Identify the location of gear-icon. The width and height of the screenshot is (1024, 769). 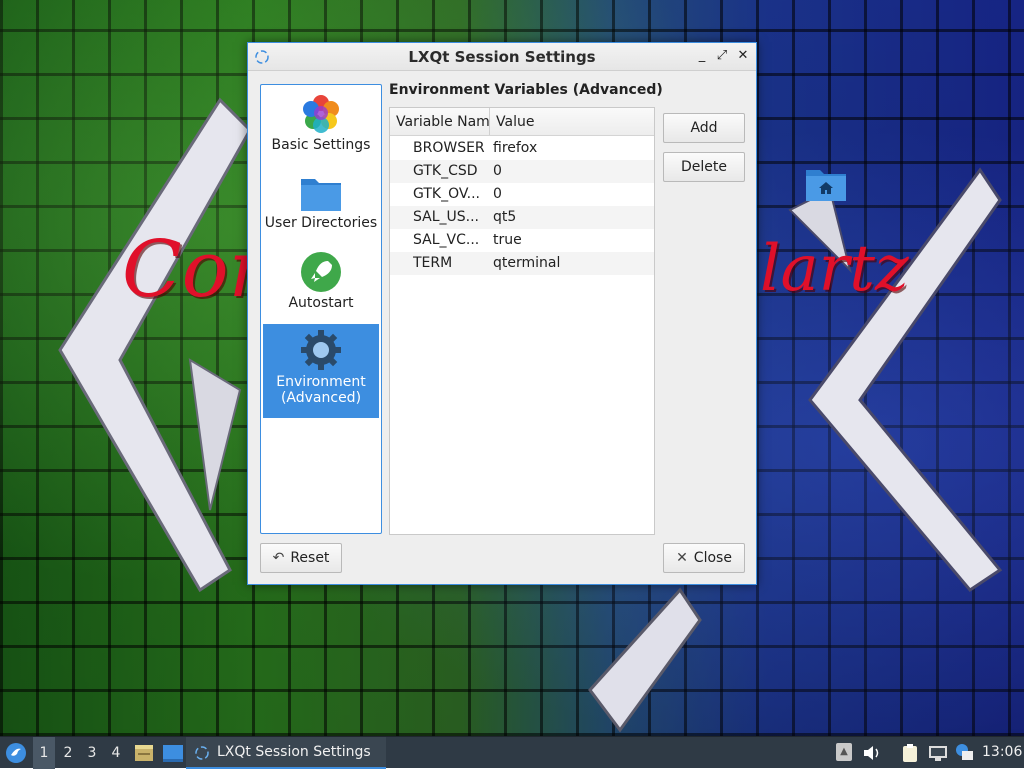
(321, 350).